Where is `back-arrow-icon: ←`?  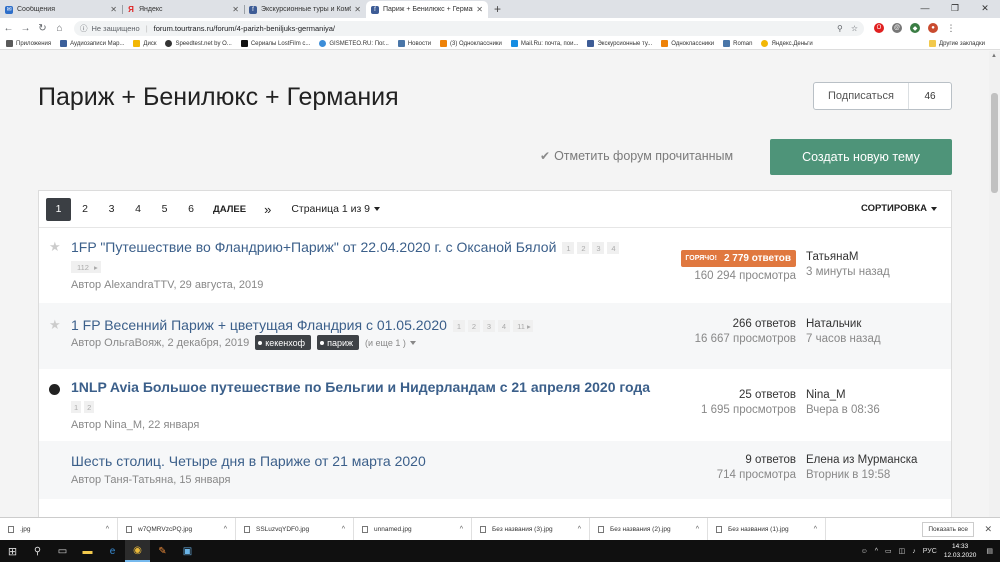
back-arrow-icon: ← is located at coordinates (8, 28).